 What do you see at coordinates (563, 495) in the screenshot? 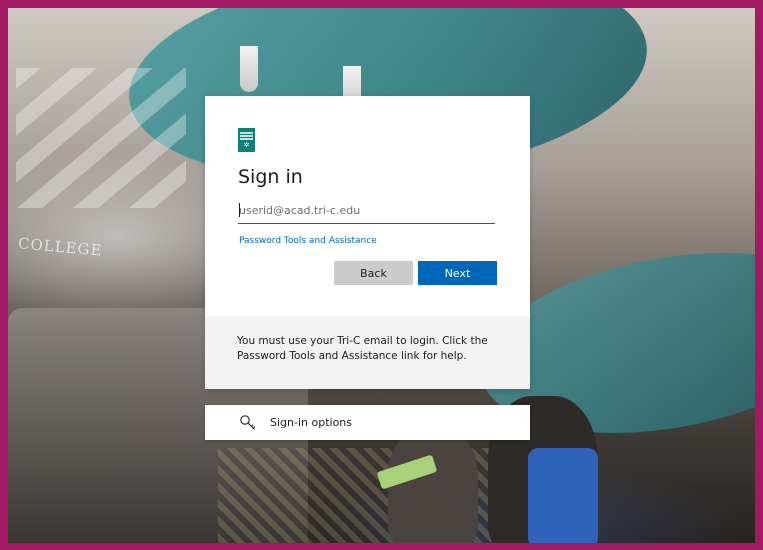
I see `blue-jersey` at bounding box center [563, 495].